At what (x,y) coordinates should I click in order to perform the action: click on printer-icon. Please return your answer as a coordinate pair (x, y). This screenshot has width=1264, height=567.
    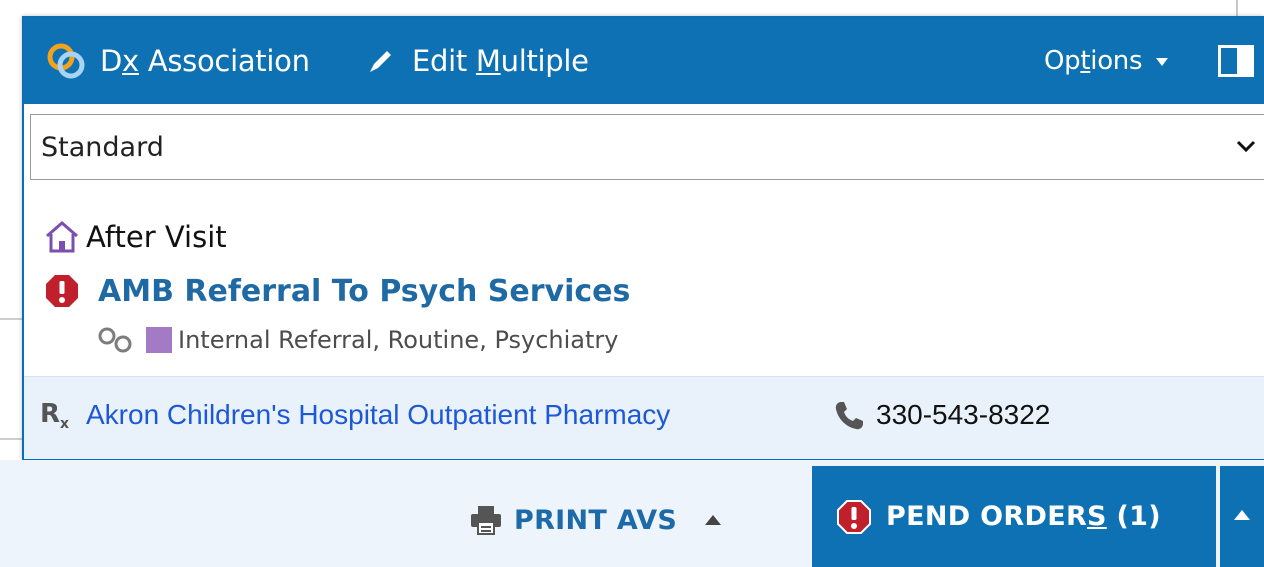
    Looking at the image, I should click on (486, 520).